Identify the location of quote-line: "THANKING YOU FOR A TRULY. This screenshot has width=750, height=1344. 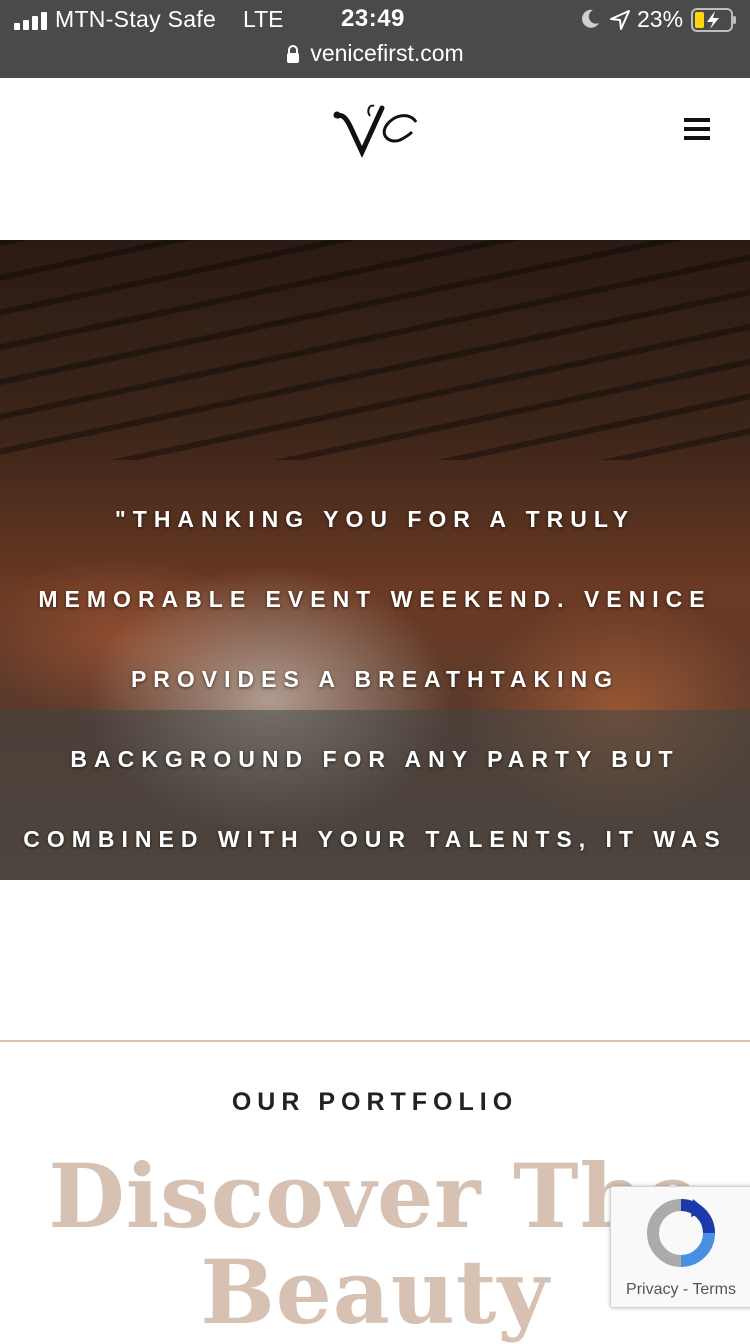
(375, 519).